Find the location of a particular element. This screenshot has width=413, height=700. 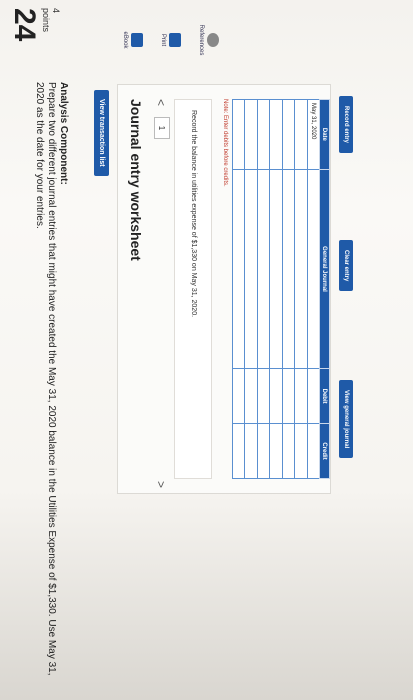

table-row: May 31, 2020 is located at coordinates (313, 289).